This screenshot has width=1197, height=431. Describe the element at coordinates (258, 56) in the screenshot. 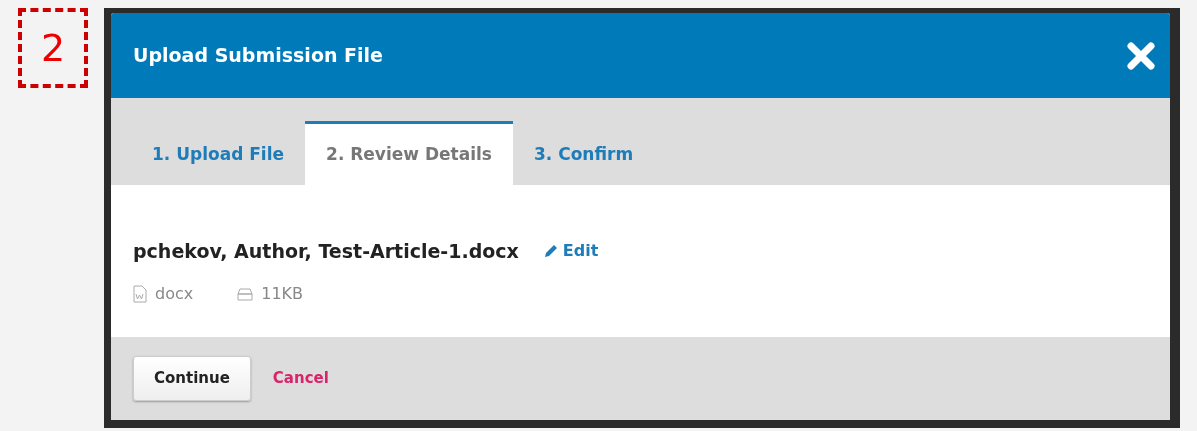

I see `dialog-title: Upload Submission File` at that location.